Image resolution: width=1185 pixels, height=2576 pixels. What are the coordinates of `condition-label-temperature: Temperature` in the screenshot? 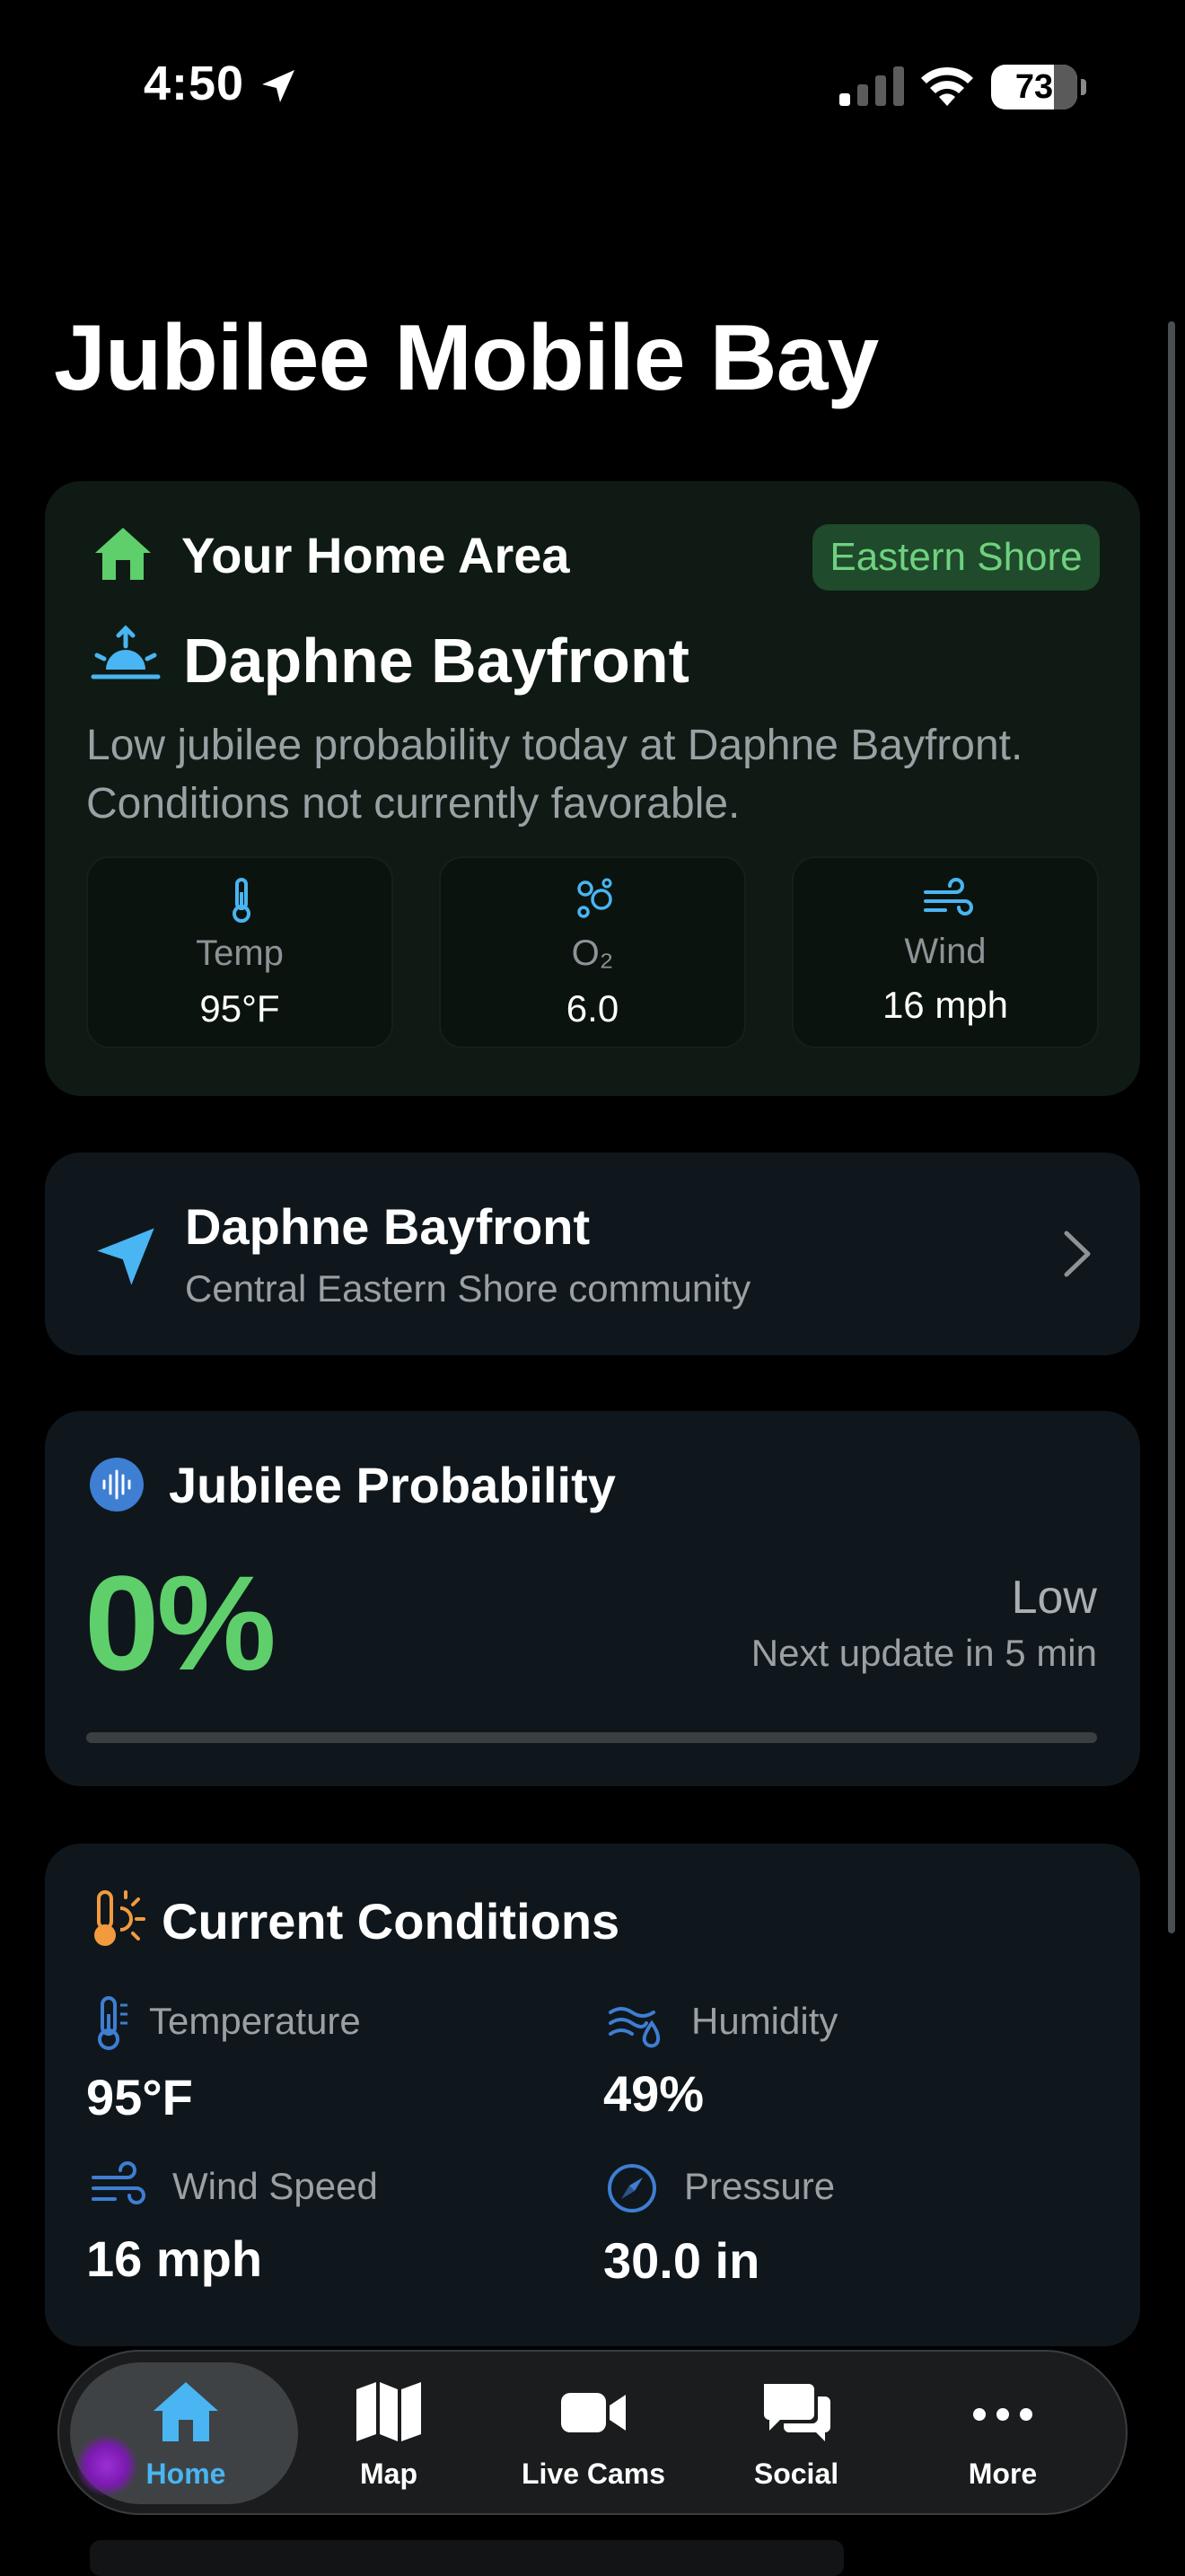 It's located at (255, 2021).